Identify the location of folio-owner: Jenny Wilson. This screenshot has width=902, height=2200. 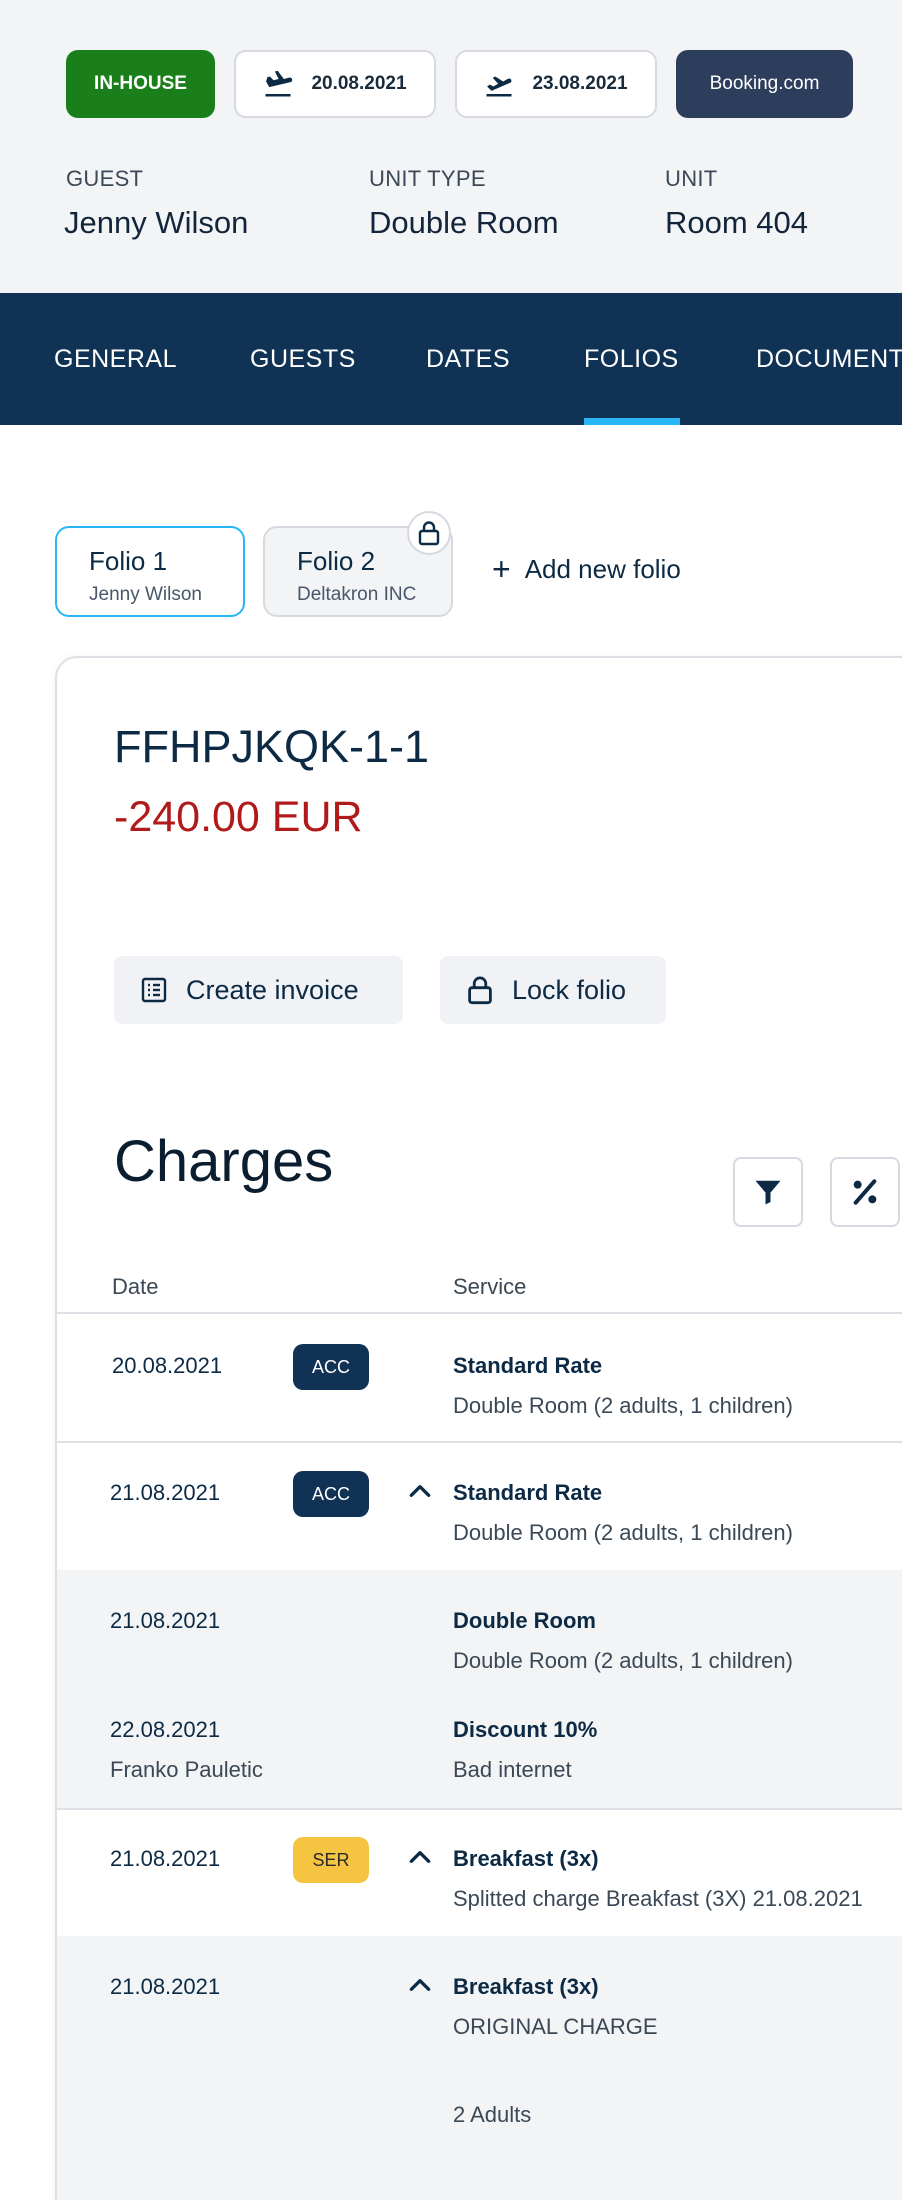
(145, 594).